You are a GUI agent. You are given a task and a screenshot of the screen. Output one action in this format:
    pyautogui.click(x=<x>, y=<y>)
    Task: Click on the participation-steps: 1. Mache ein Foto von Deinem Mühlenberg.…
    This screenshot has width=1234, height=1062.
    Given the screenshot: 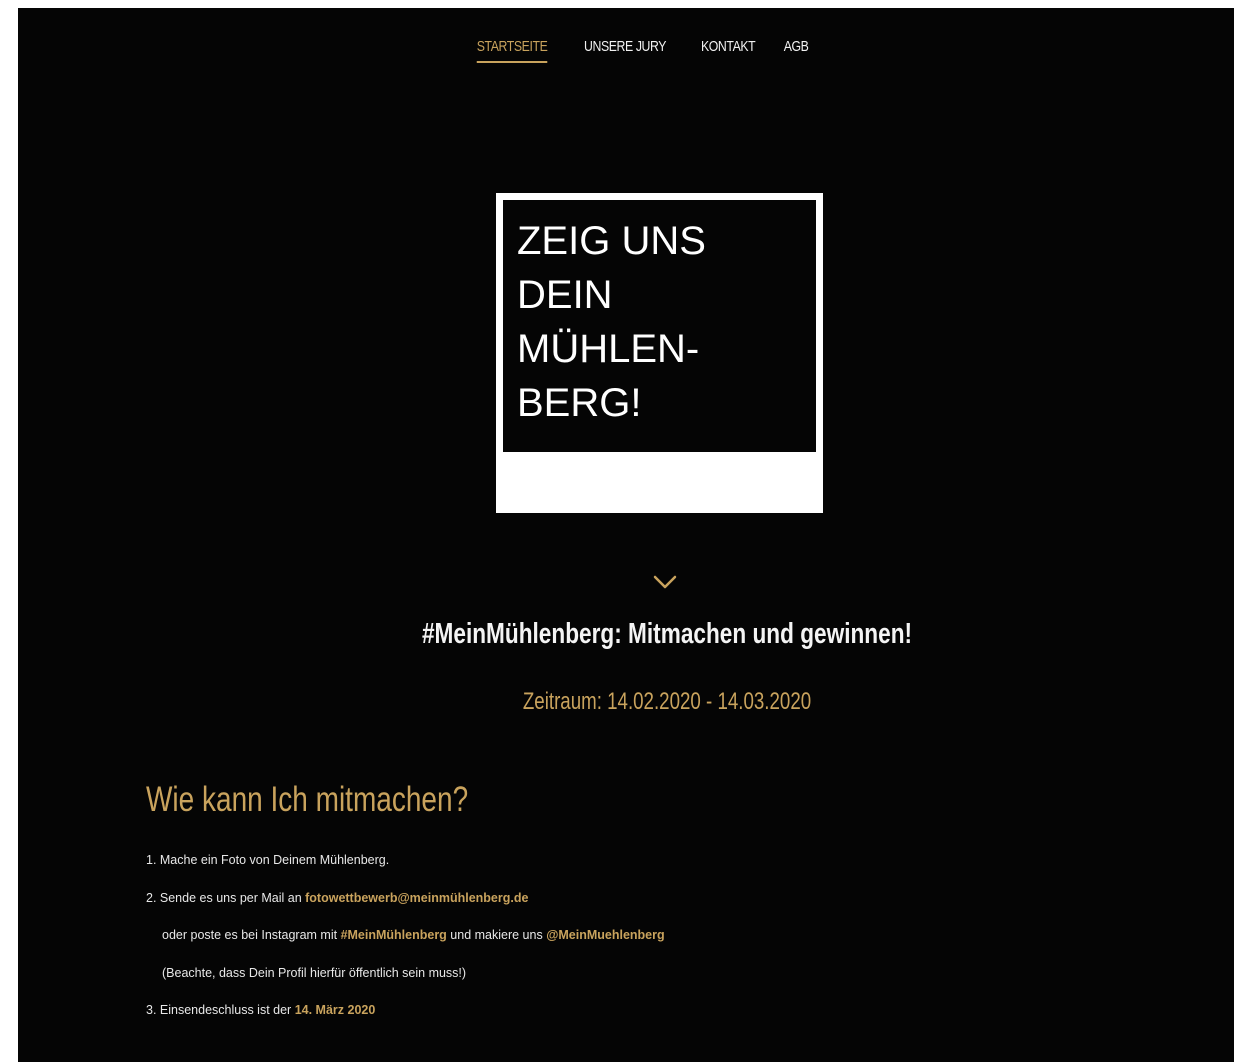 What is the action you would take?
    pyautogui.click(x=596, y=944)
    